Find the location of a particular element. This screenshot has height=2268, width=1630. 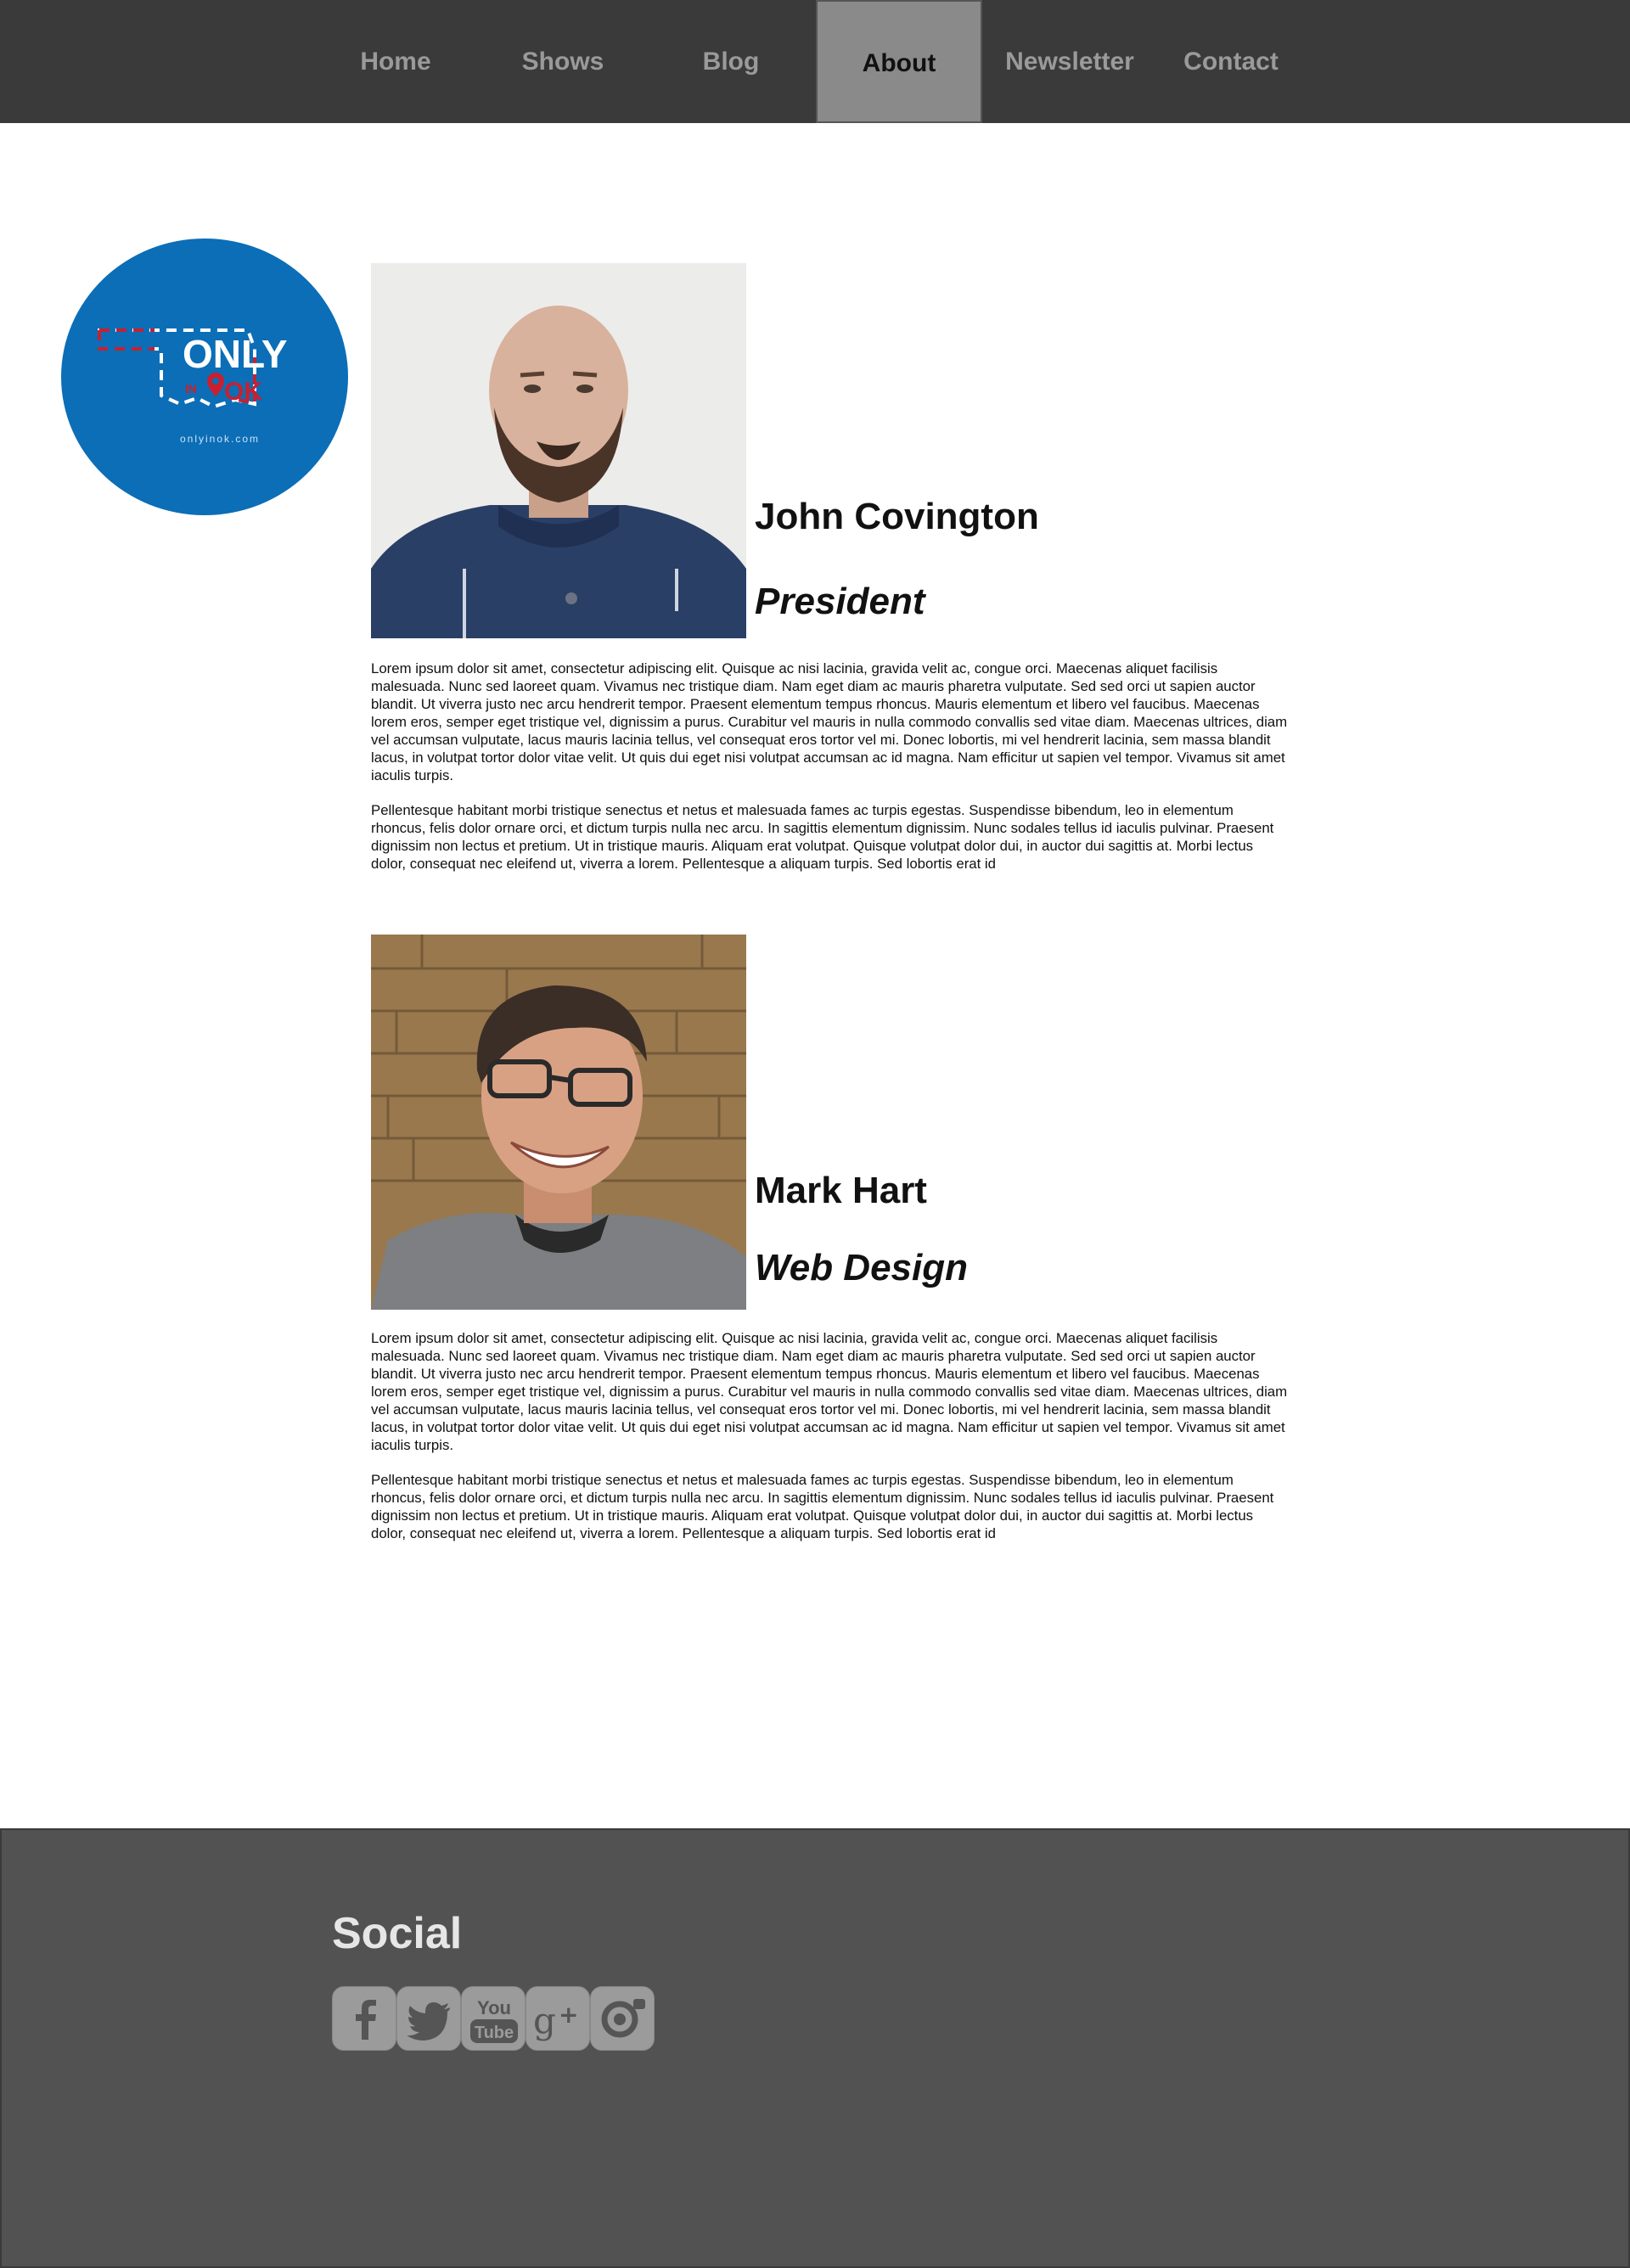

svg-text: You is located at coordinates (494, 2007).